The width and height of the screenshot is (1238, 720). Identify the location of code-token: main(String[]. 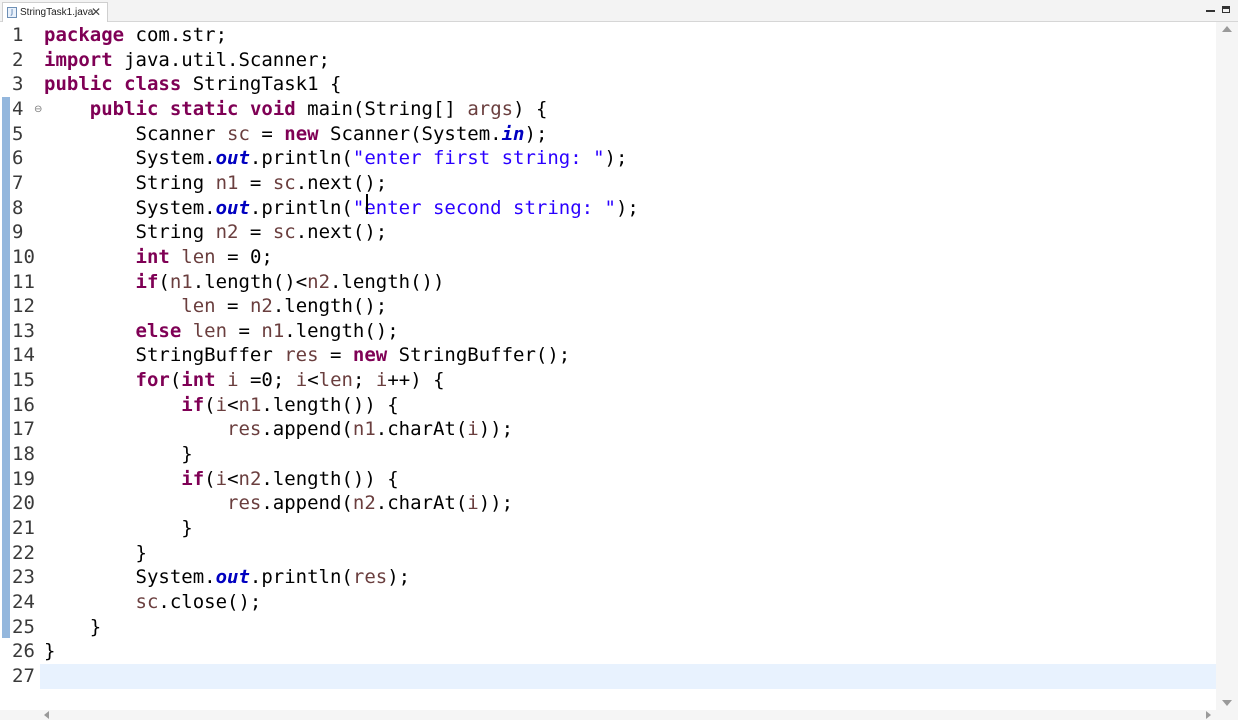
(381, 108).